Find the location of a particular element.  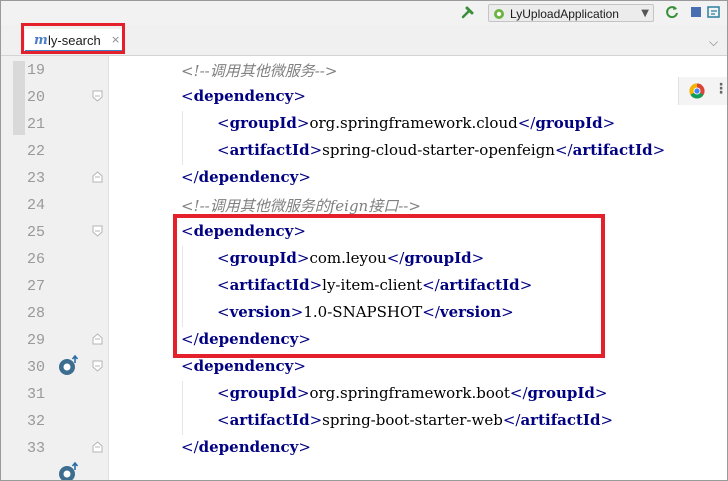

code-line: 20 <dependency> is located at coordinates (364, 97).